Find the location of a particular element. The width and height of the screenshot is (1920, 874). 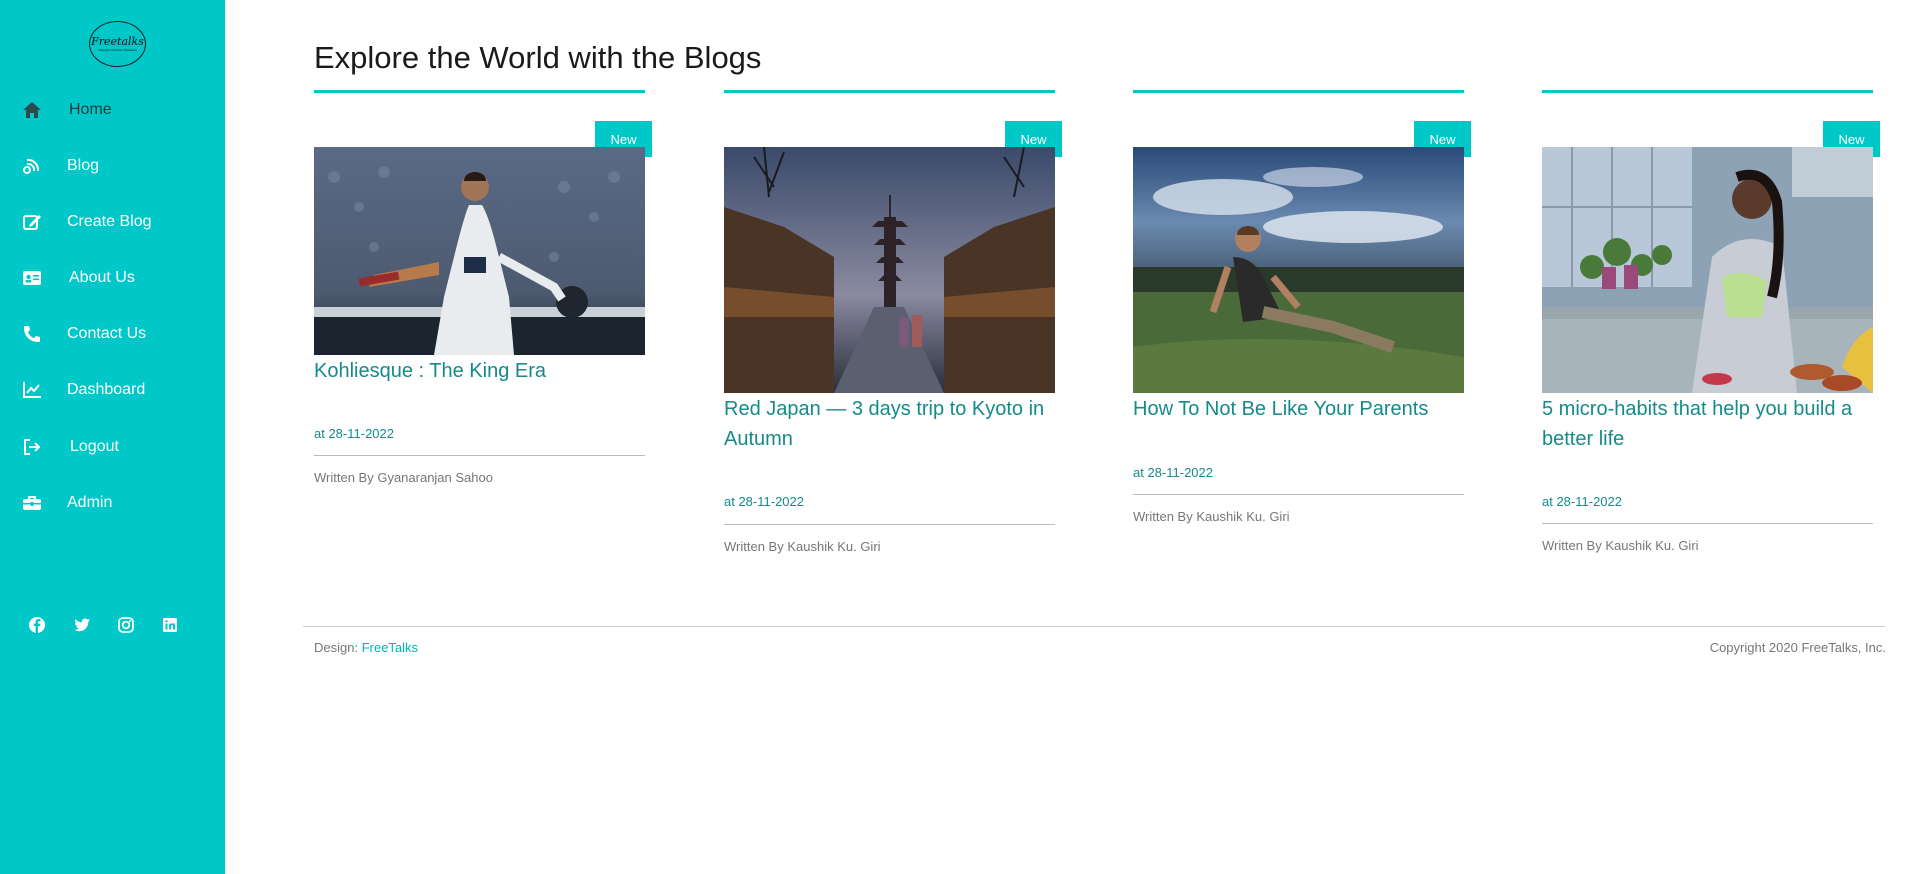

brand-logo: Freetalks Thoughts that ll be Published is located at coordinates (117, 44).